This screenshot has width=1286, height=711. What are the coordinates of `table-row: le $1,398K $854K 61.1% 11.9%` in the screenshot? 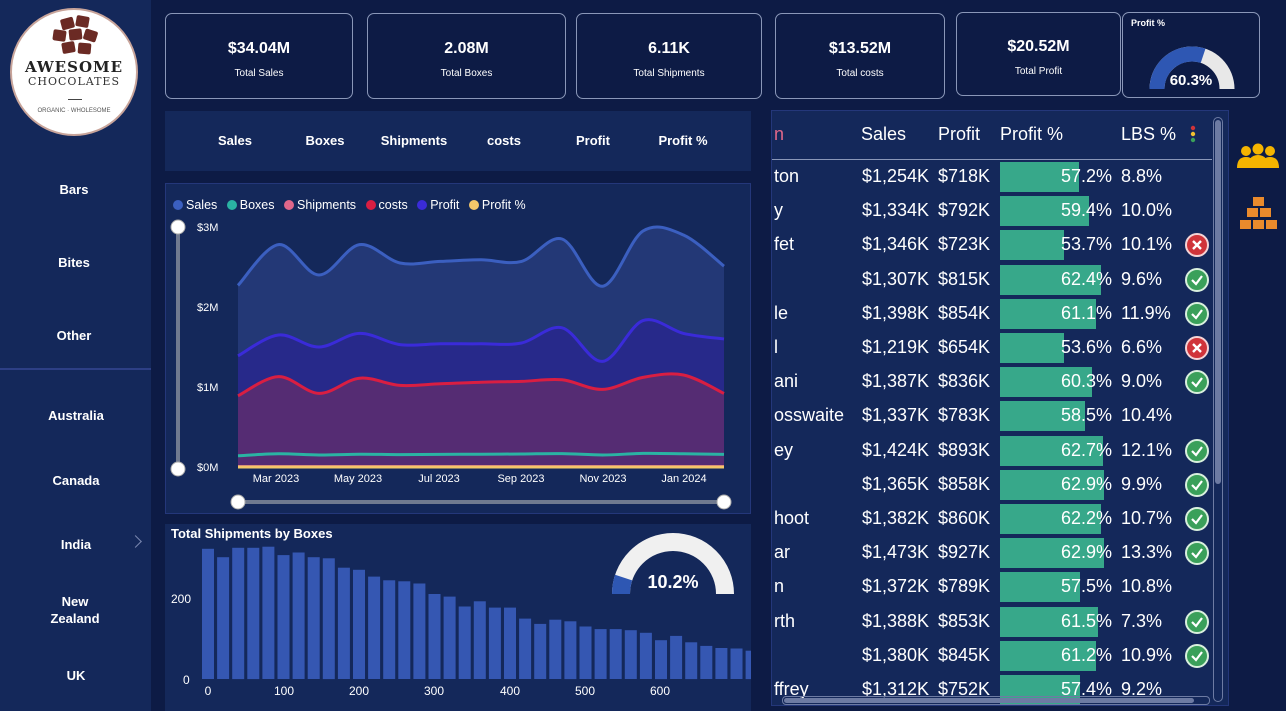 It's located at (992, 314).